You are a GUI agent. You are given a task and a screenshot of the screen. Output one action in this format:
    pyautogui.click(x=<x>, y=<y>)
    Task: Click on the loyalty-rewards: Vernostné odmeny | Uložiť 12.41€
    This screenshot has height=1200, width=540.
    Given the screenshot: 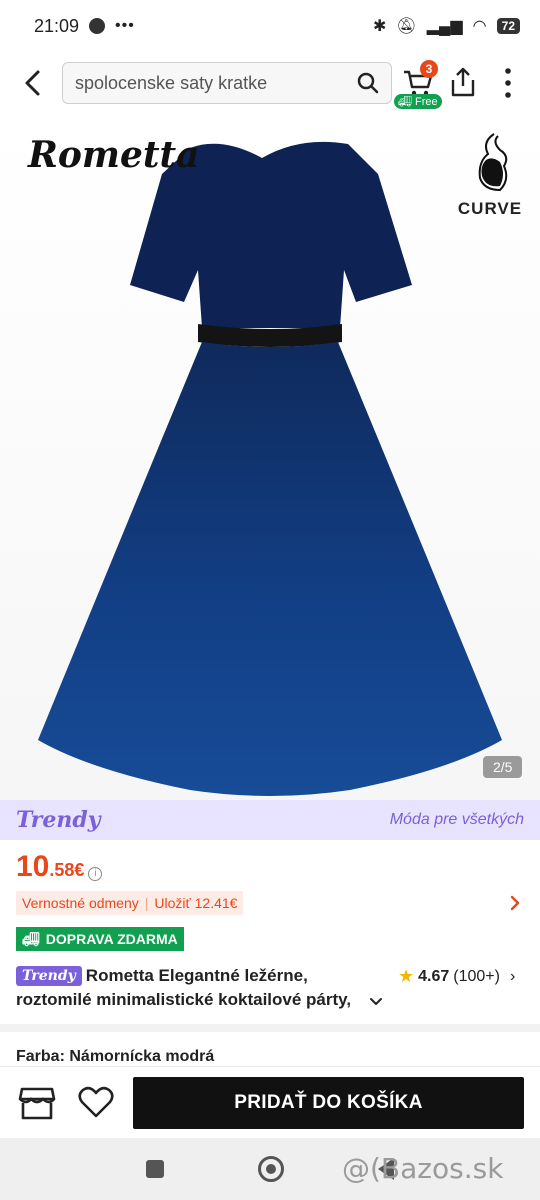 What is the action you would take?
    pyautogui.click(x=130, y=903)
    